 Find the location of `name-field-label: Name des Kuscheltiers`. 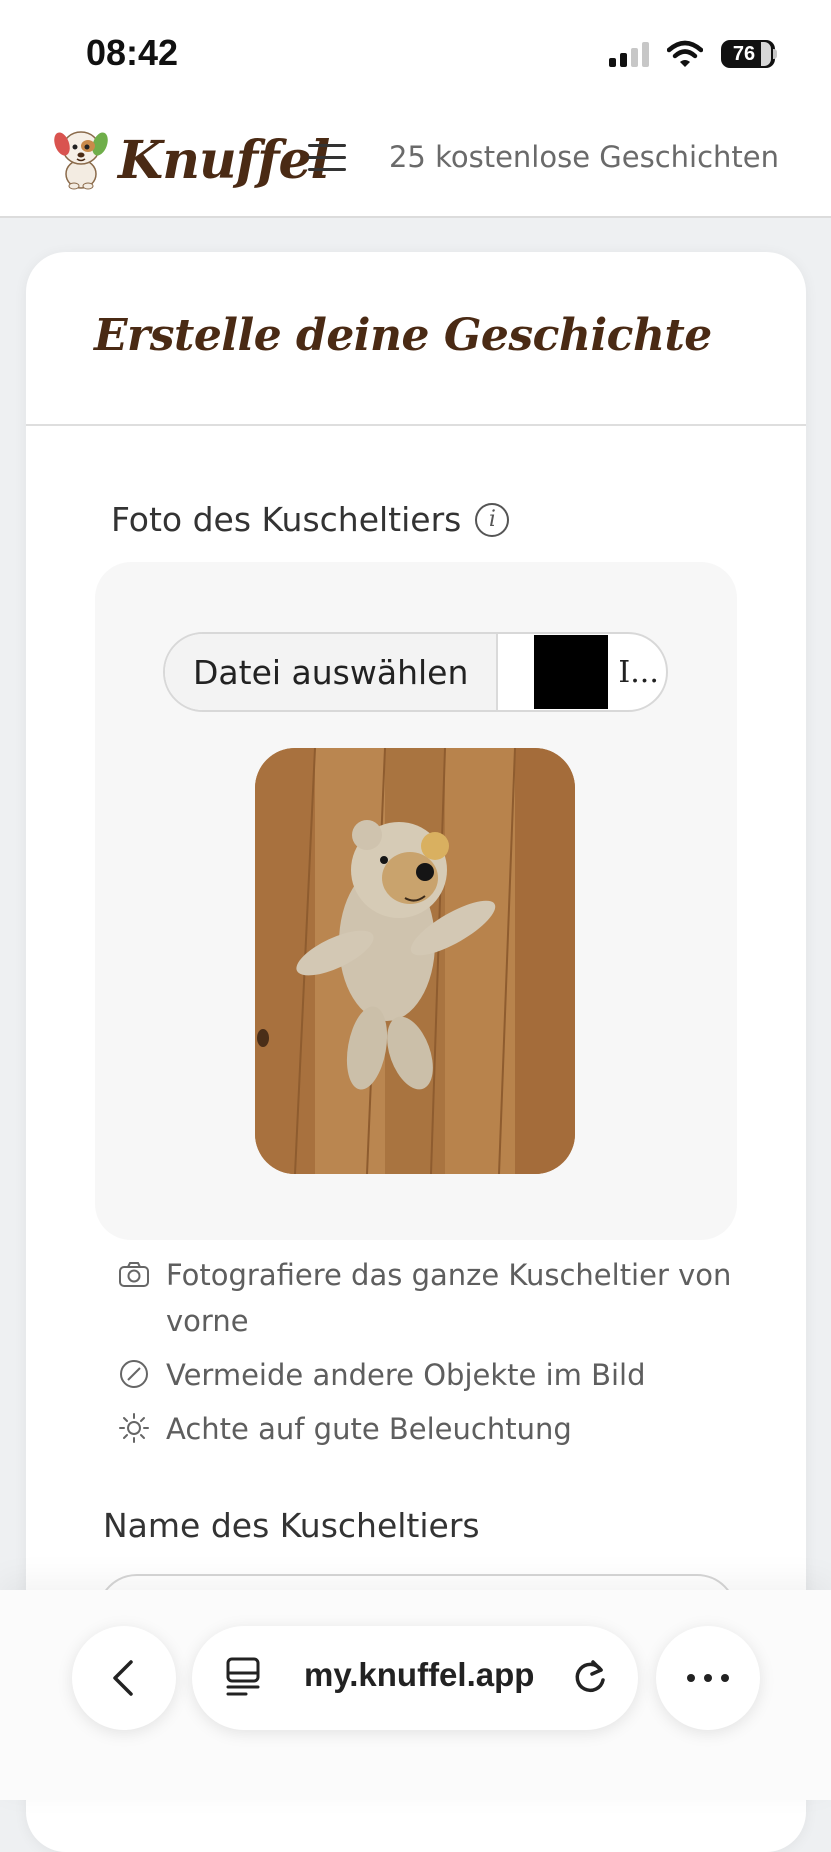

name-field-label: Name des Kuscheltiers is located at coordinates (291, 1525).